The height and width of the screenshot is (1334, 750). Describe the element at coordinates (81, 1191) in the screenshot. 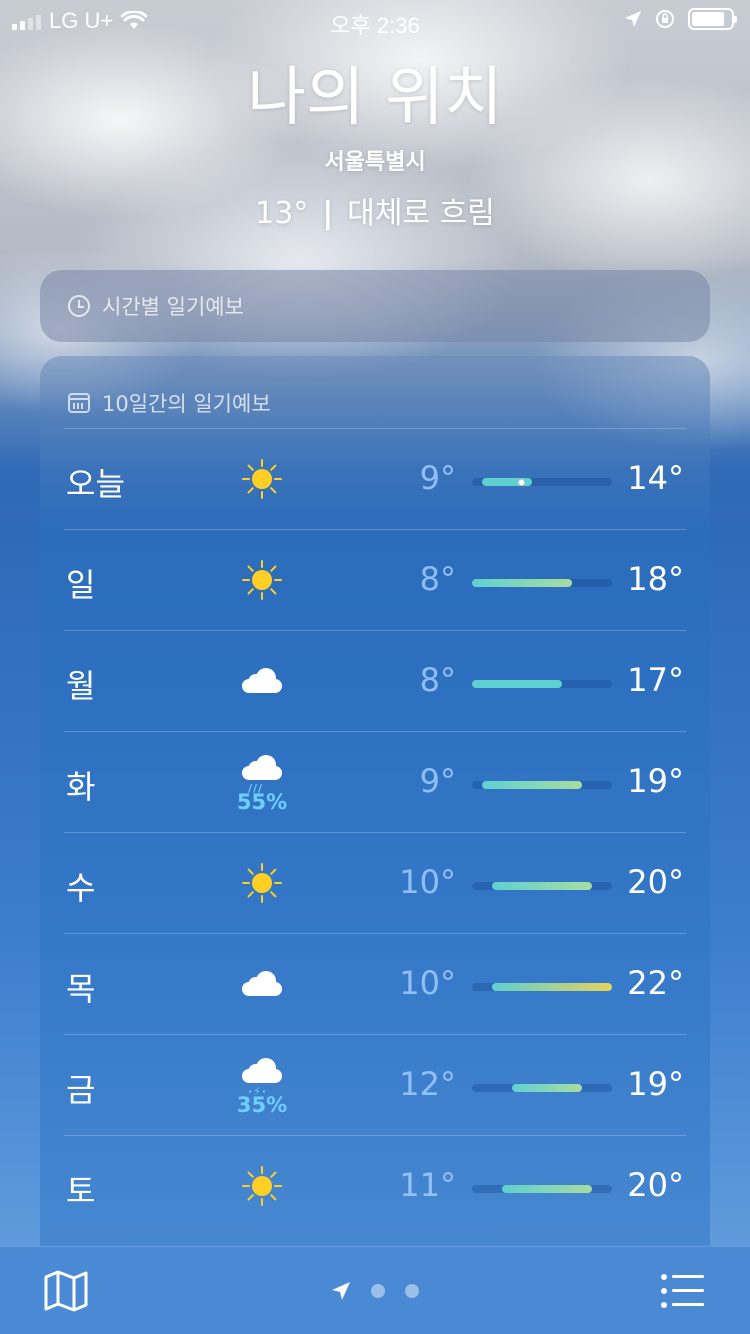

I see `day-label: 토` at that location.